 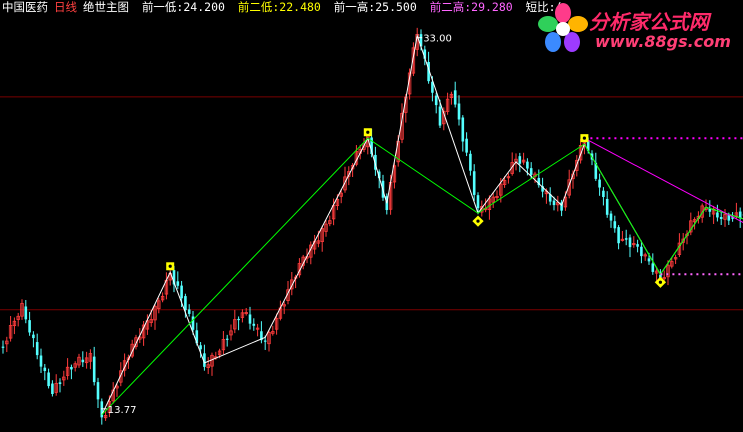 I want to click on field-prev-high-2: 前二高:29.280, so click(x=471, y=7).